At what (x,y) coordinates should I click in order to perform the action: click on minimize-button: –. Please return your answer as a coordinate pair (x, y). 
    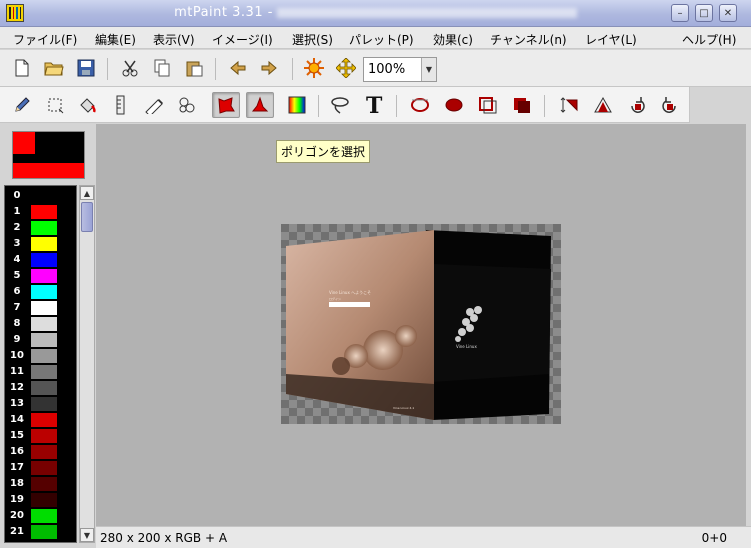
    Looking at the image, I should click on (680, 13).